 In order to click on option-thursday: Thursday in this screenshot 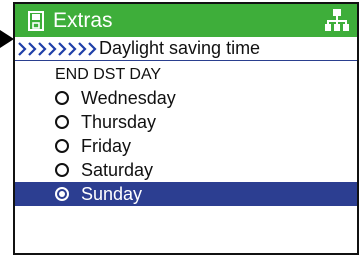, I will do `click(186, 122)`.